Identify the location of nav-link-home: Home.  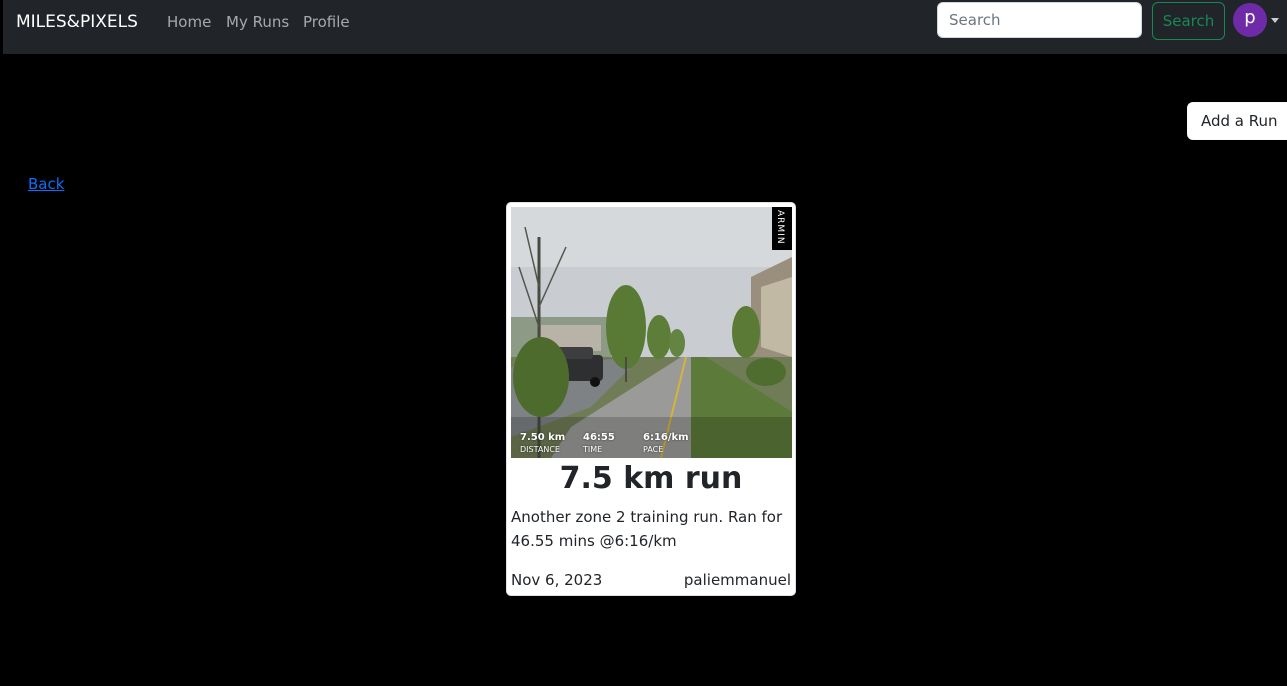
(189, 22).